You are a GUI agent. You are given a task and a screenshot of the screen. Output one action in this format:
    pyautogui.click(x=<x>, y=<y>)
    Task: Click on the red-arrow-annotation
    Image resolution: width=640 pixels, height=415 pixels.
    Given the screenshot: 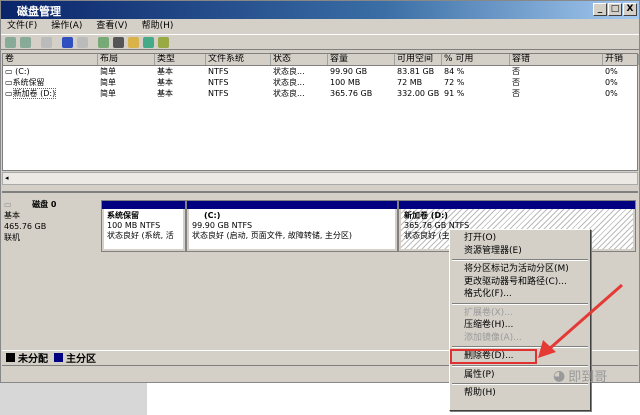 What is the action you would take?
    pyautogui.click(x=580, y=320)
    